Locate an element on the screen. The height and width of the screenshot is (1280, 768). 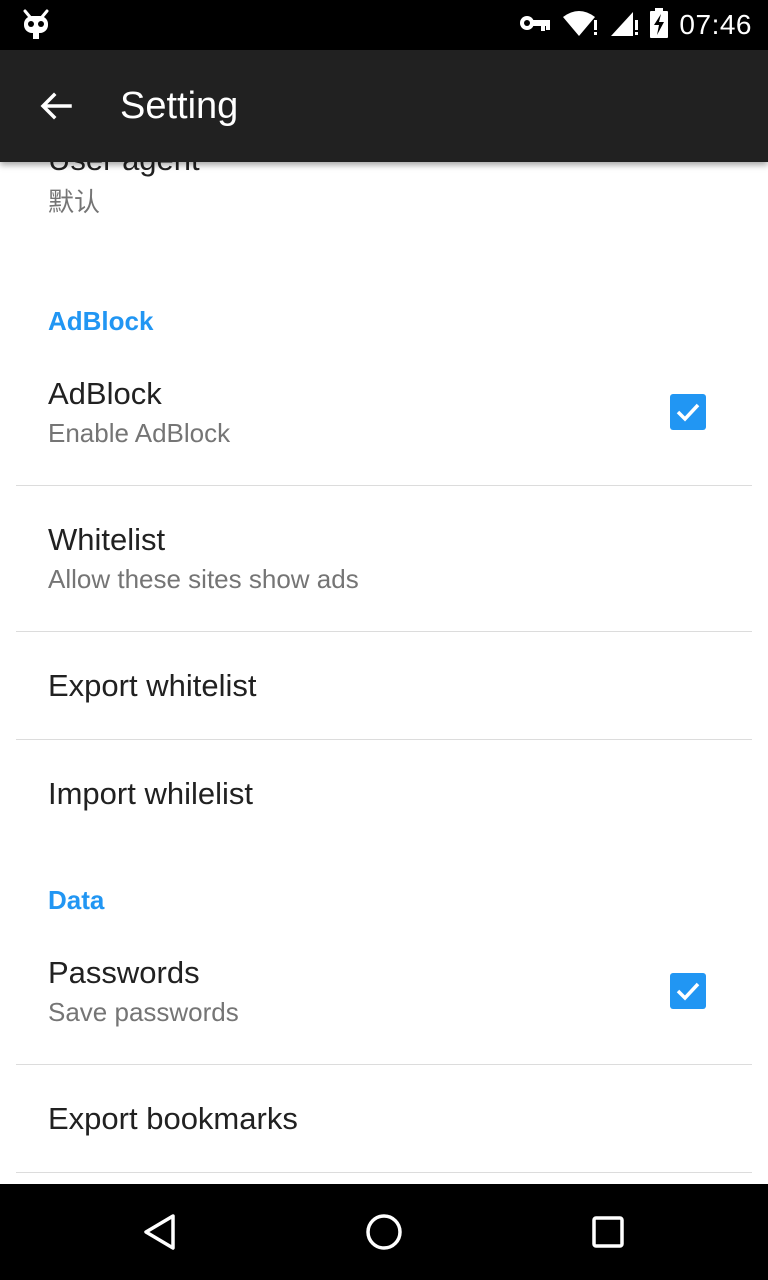
key-icon is located at coordinates (535, 25).